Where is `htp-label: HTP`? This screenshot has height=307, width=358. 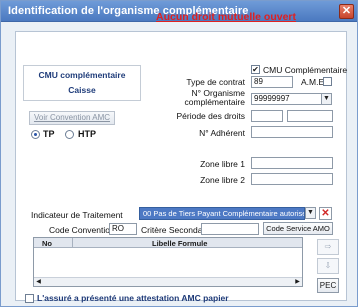 htp-label: HTP is located at coordinates (87, 134).